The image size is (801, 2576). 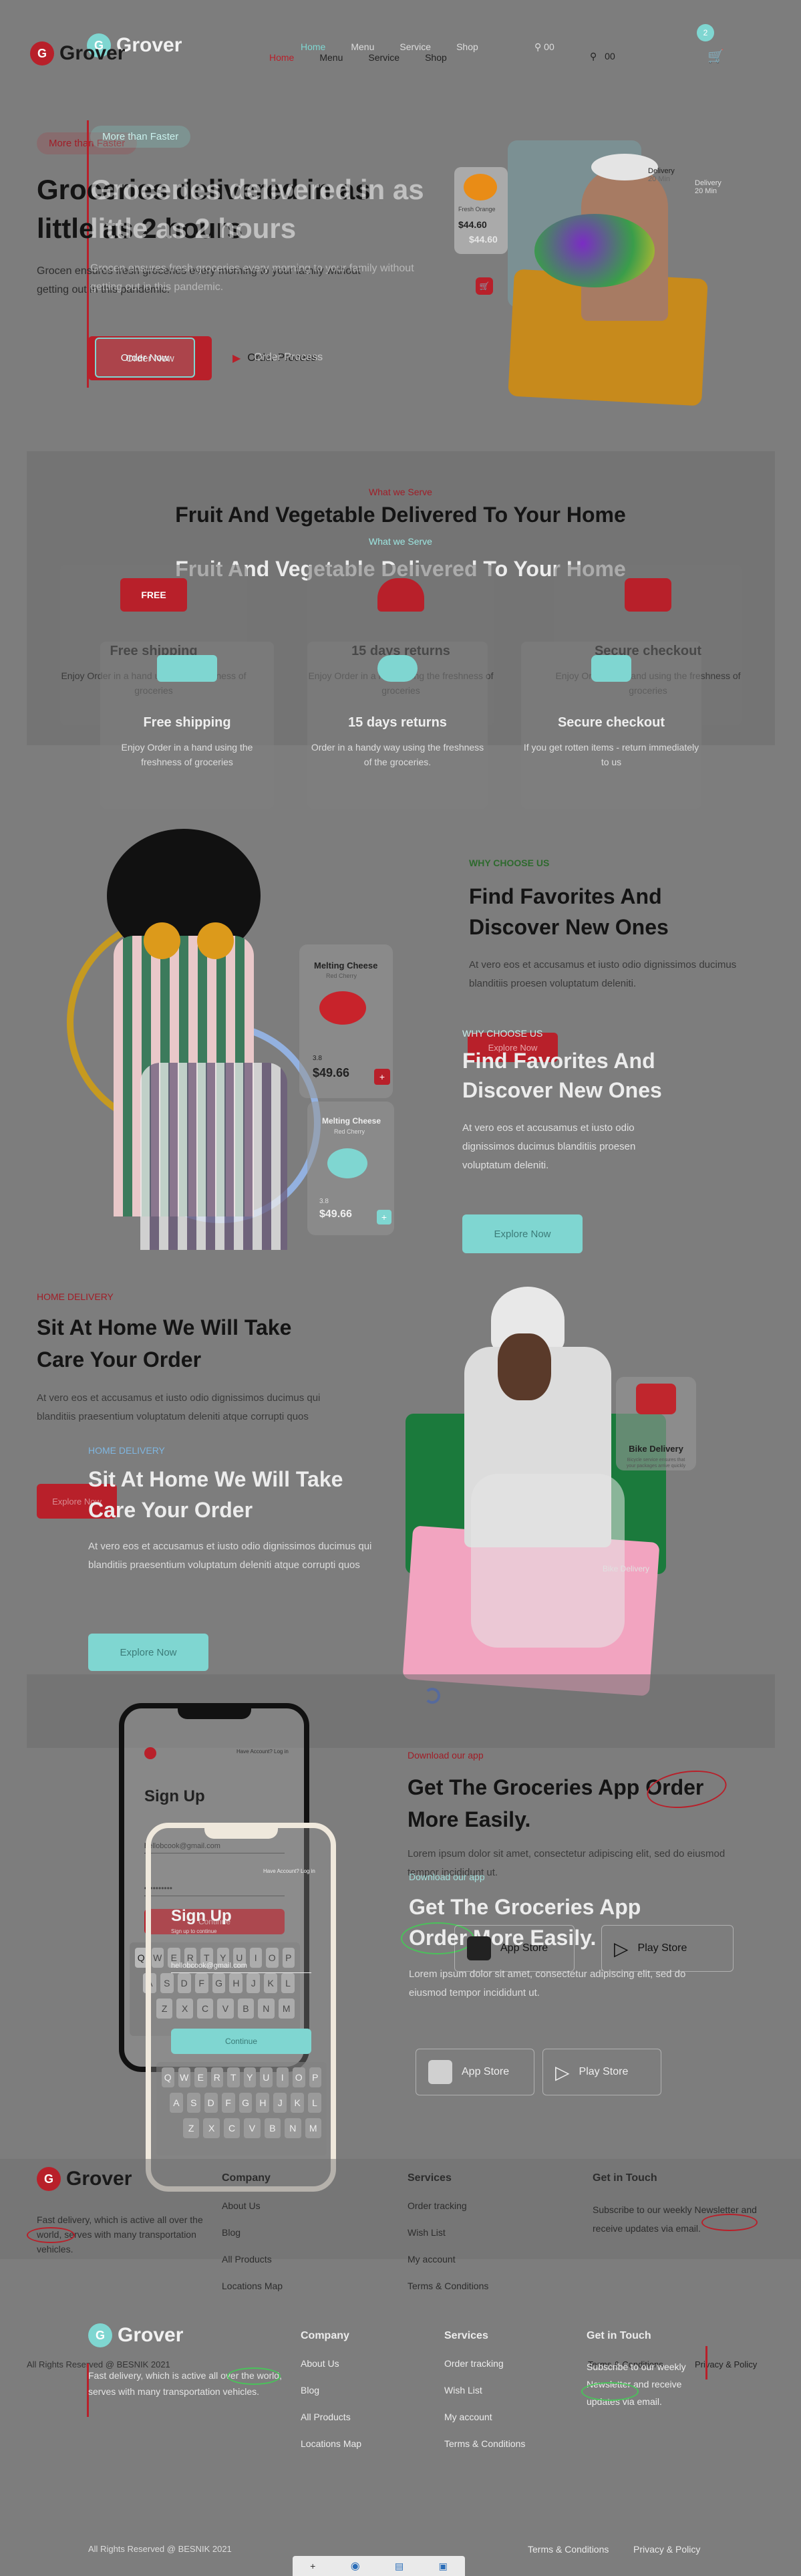 What do you see at coordinates (298, 2103) in the screenshot?
I see `keyboard-key: K` at bounding box center [298, 2103].